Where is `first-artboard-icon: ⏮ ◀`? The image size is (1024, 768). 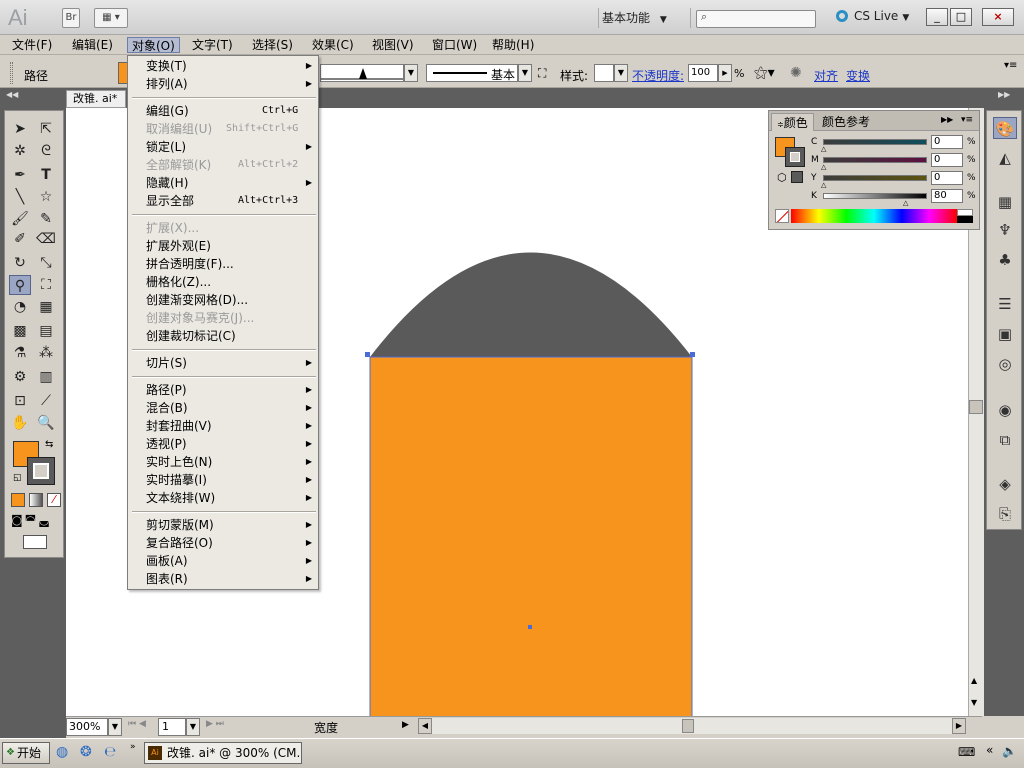 first-artboard-icon: ⏮ ◀ is located at coordinates (137, 724).